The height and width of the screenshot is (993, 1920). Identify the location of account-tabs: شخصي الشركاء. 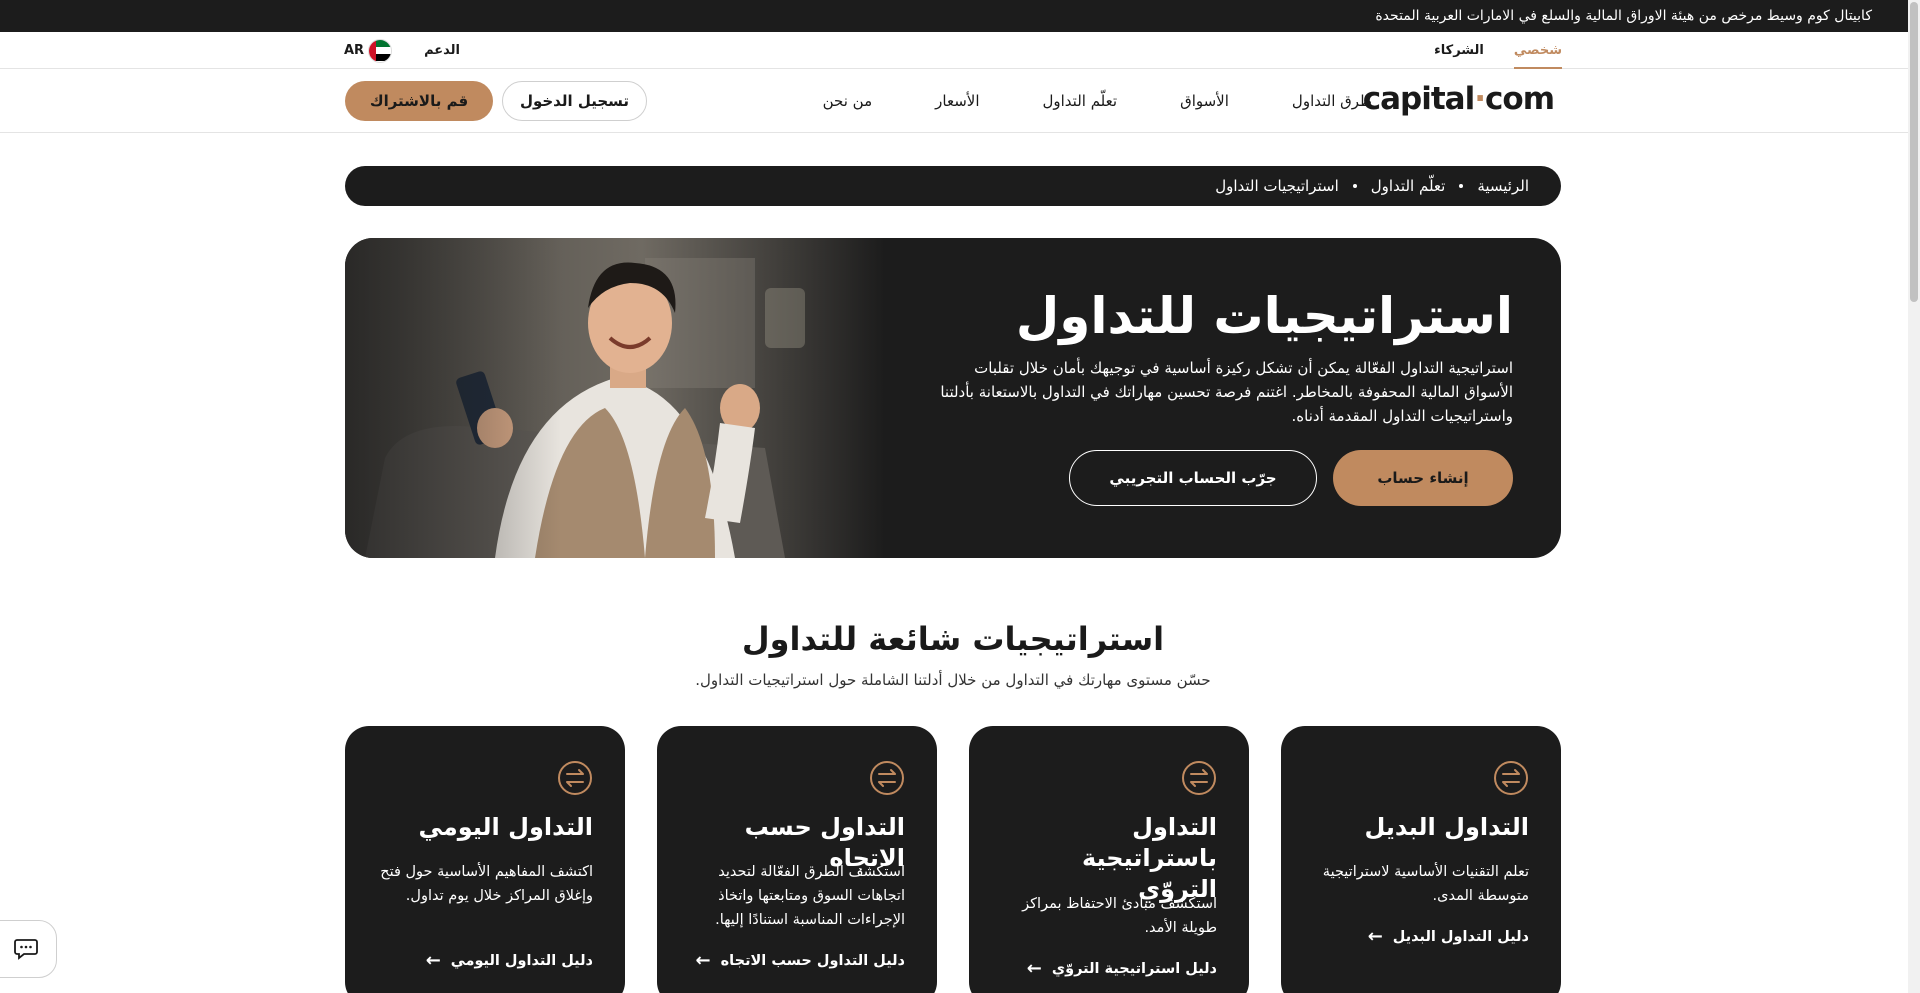
(1498, 50).